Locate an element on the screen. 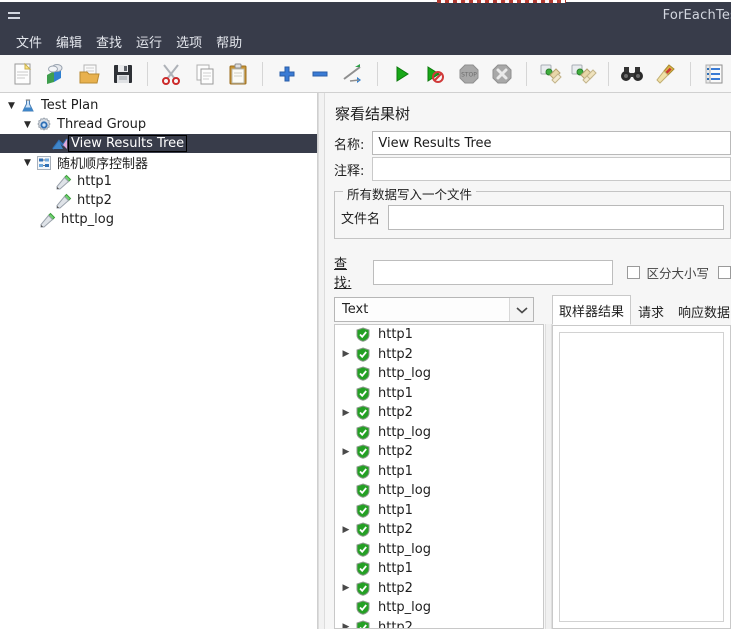  cut-button is located at coordinates (171, 74).